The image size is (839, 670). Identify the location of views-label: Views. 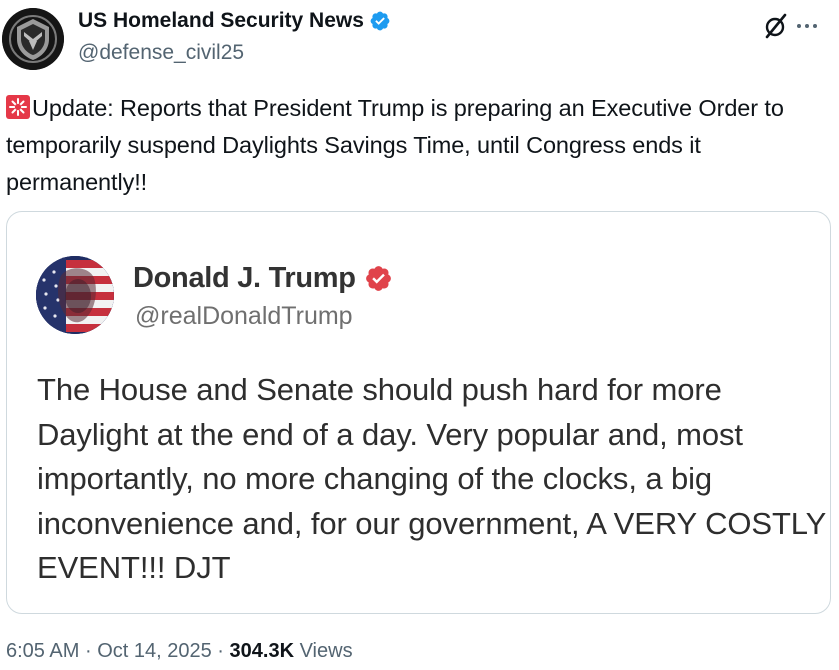
(326, 651).